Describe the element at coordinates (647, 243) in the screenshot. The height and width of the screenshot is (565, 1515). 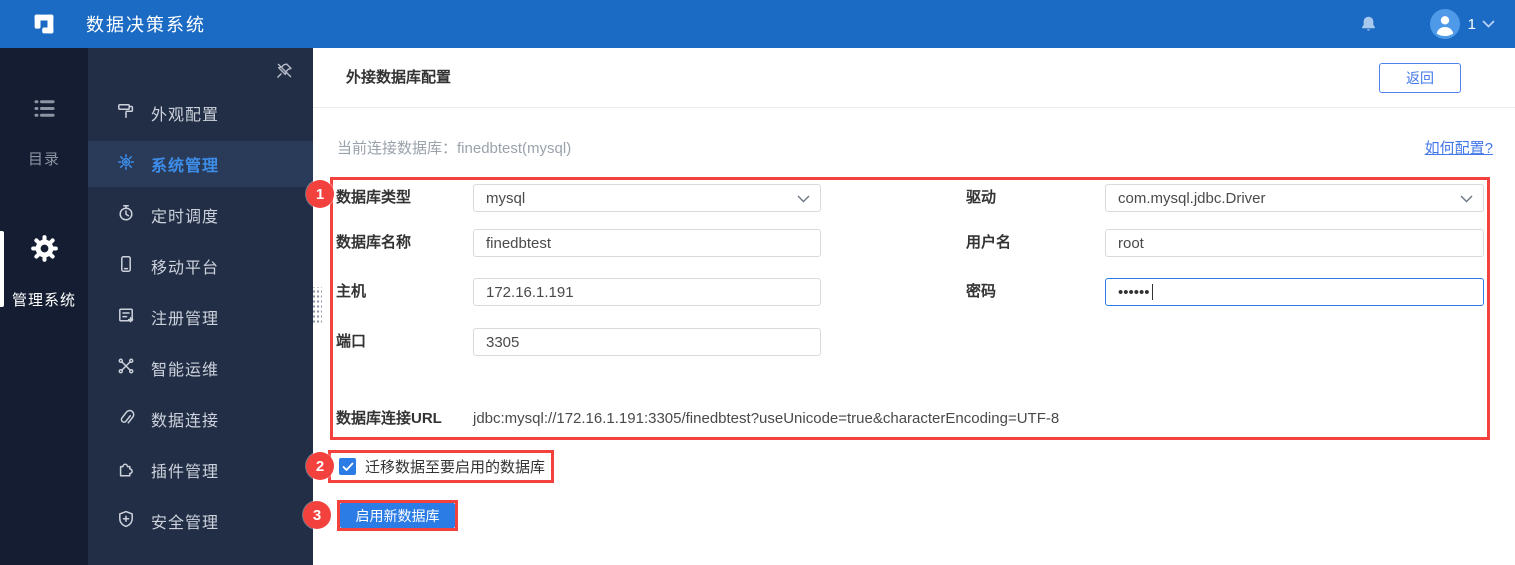
I see `db-name-input` at that location.